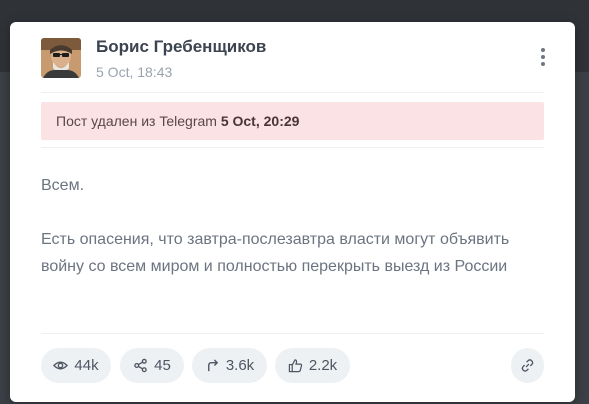 This screenshot has height=404, width=589. Describe the element at coordinates (212, 365) in the screenshot. I see `forward-arrow-icon` at that location.